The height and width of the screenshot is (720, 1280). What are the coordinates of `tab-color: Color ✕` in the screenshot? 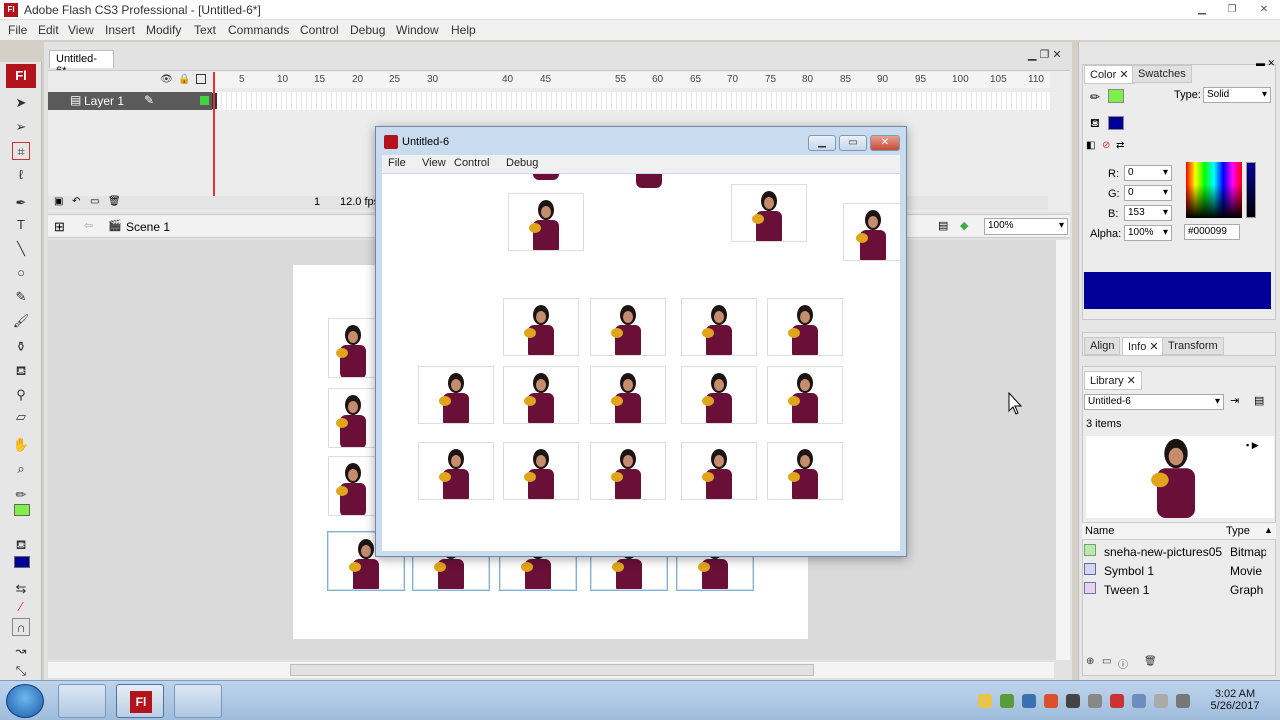 It's located at (1109, 74).